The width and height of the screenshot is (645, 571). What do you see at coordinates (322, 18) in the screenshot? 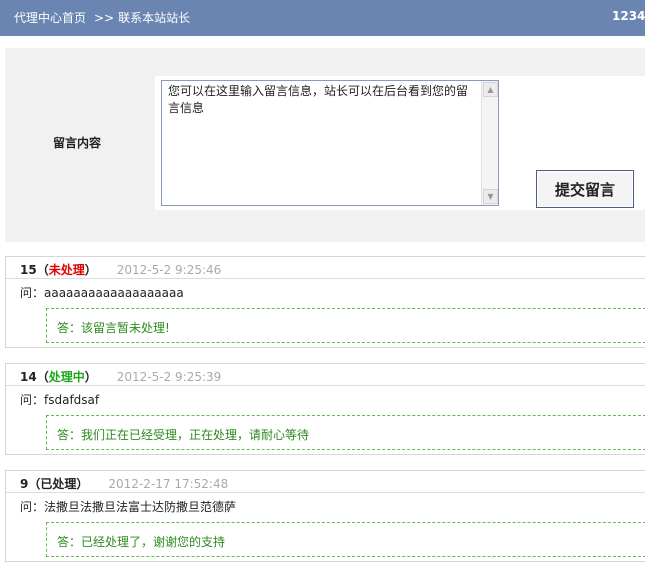
I see `top-nav-bar: 代理中心首页 >>联系本站站长 12345` at bounding box center [322, 18].